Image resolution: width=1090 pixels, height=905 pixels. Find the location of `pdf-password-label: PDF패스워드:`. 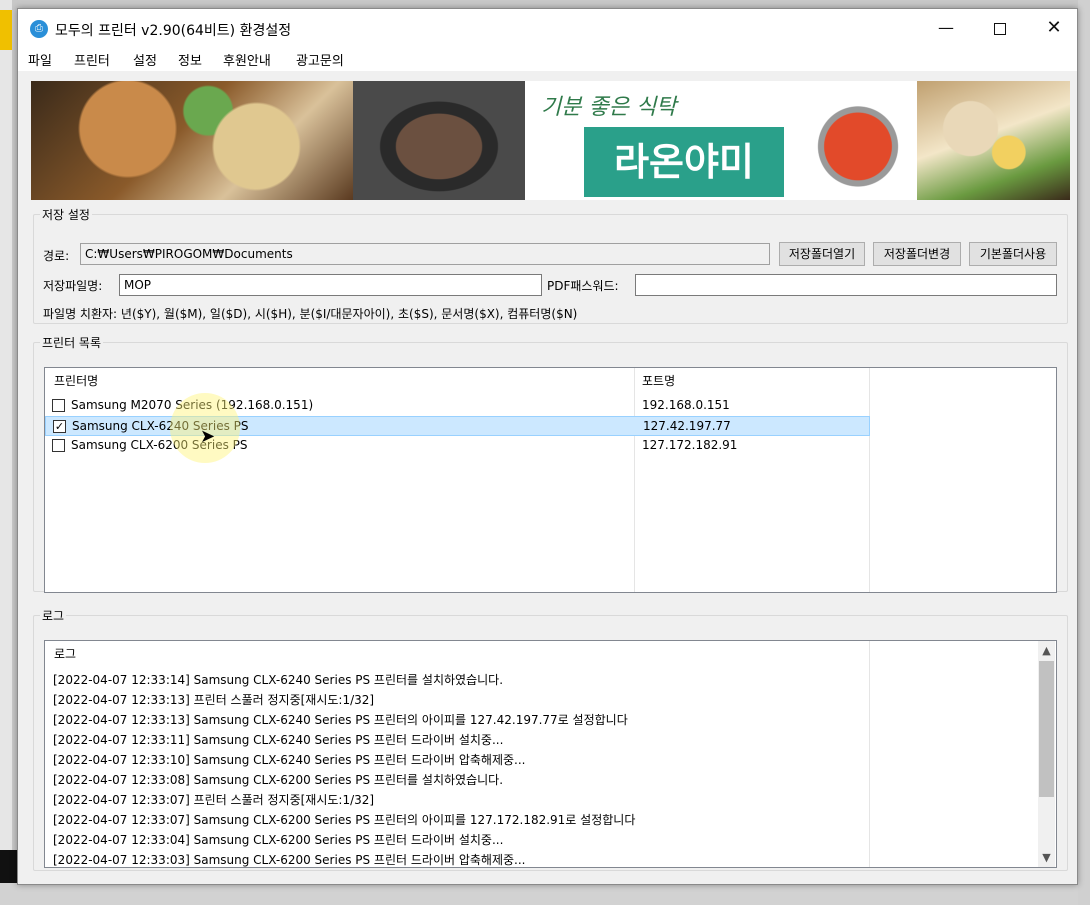

pdf-password-label: PDF패스워드: is located at coordinates (583, 286).